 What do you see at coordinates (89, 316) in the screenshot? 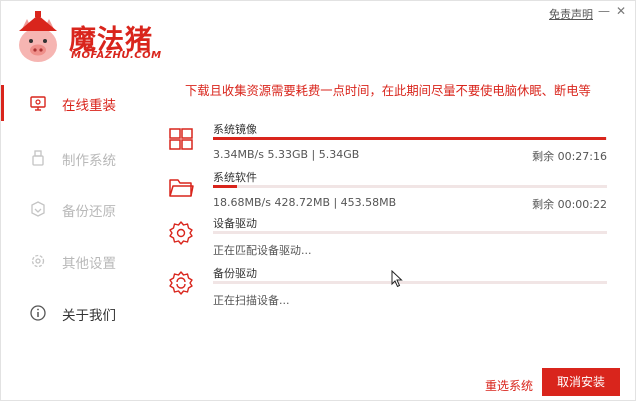
I see `sidebar-item-label: 关于我们` at bounding box center [89, 316].